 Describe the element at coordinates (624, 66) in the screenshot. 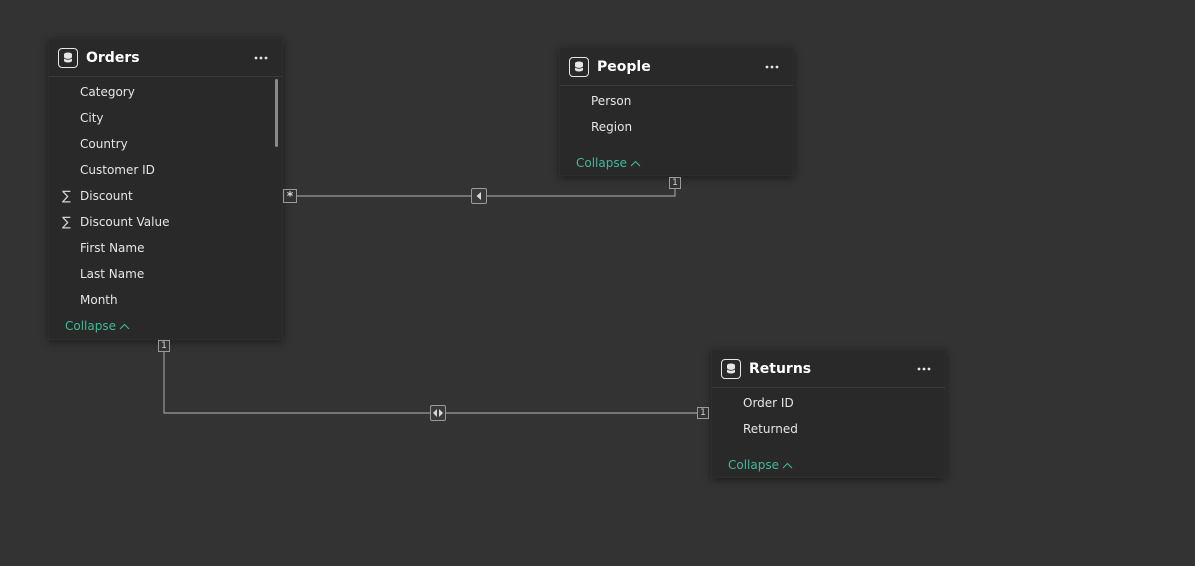

I see `table-title: People` at that location.